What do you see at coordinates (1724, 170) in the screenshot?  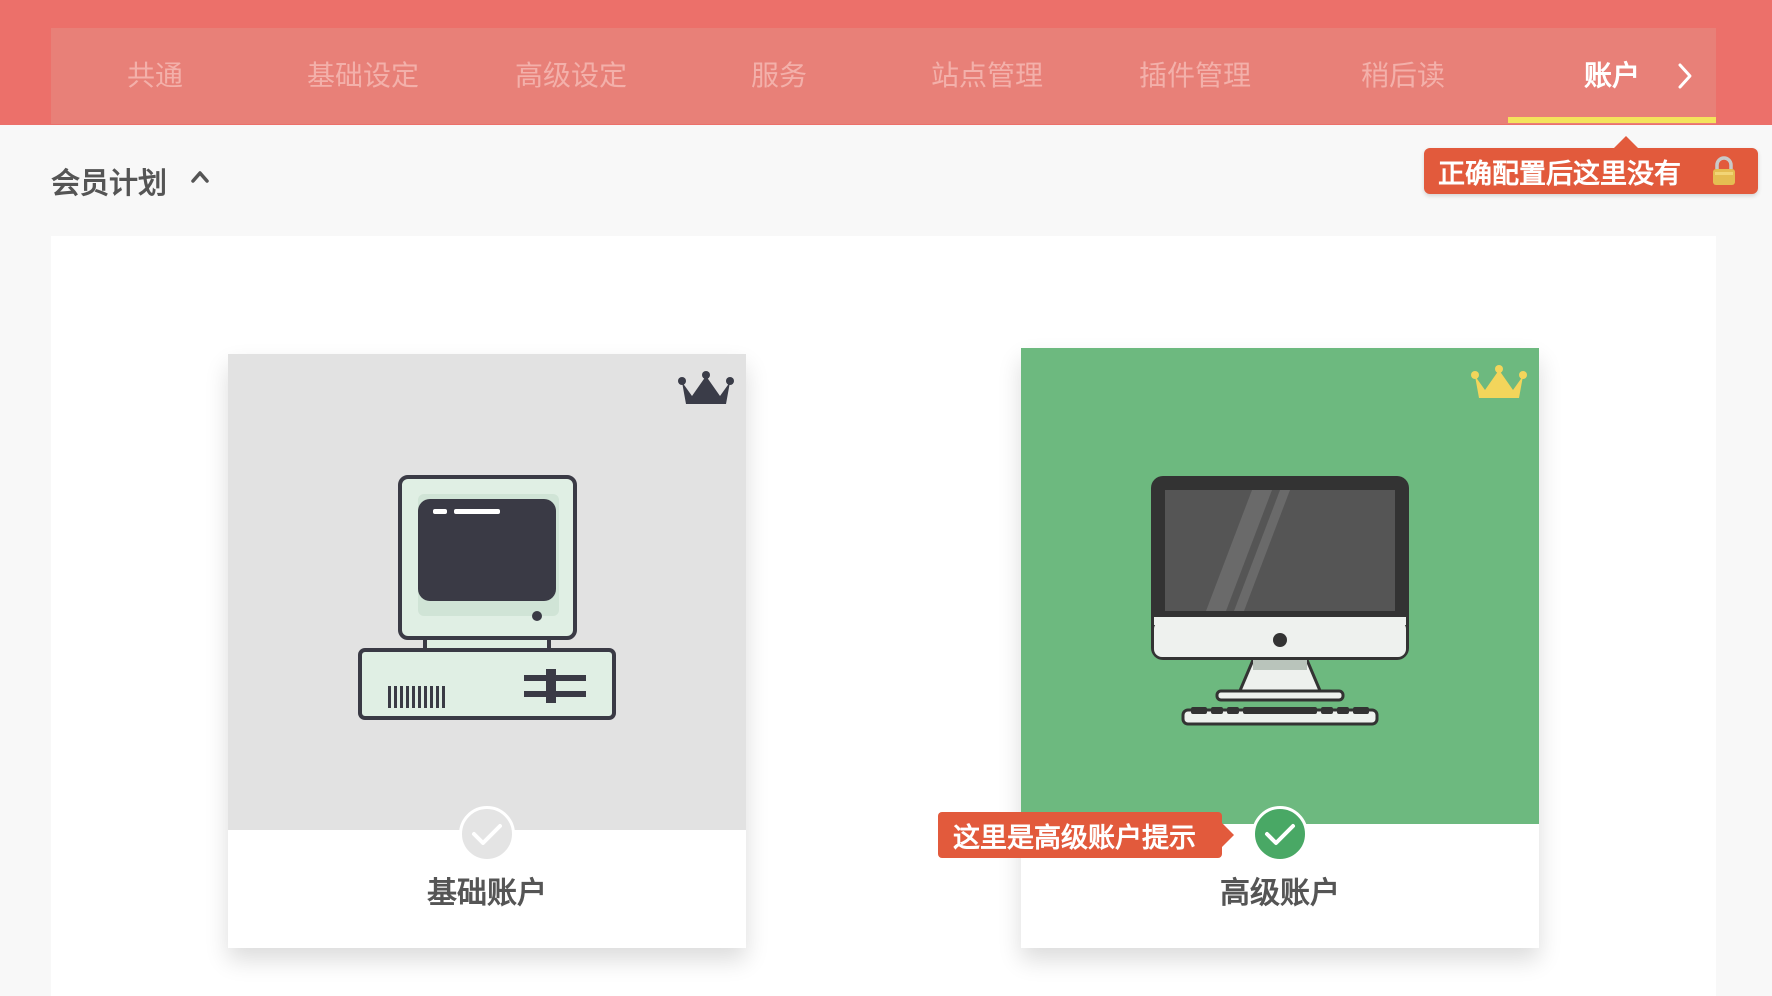 I see `lock-icon` at bounding box center [1724, 170].